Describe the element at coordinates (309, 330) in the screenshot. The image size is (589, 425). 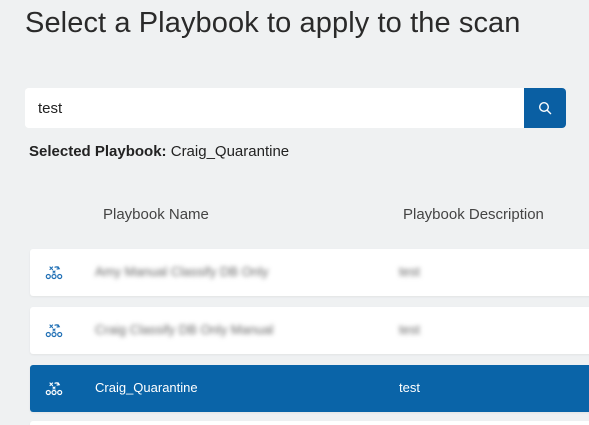
I see `table-row: Craig Classify DB Only Manual test` at that location.